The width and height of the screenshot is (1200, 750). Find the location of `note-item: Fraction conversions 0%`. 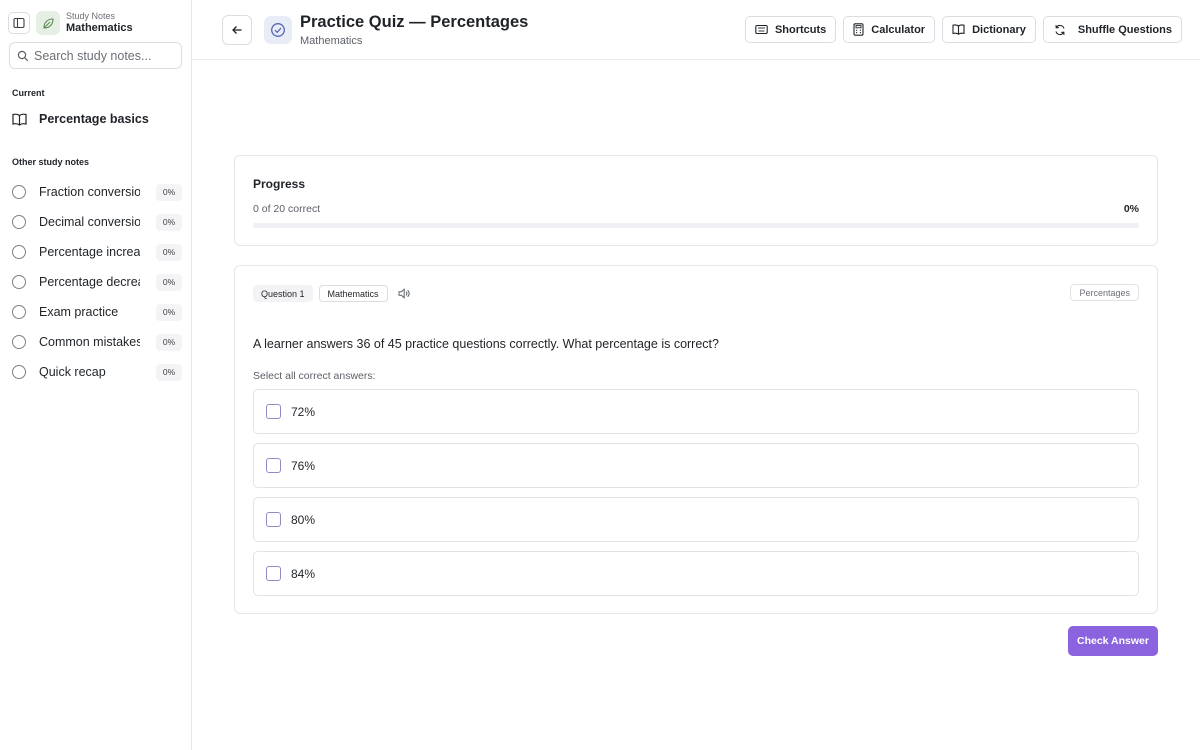

note-item: Fraction conversions 0% is located at coordinates (97, 192).